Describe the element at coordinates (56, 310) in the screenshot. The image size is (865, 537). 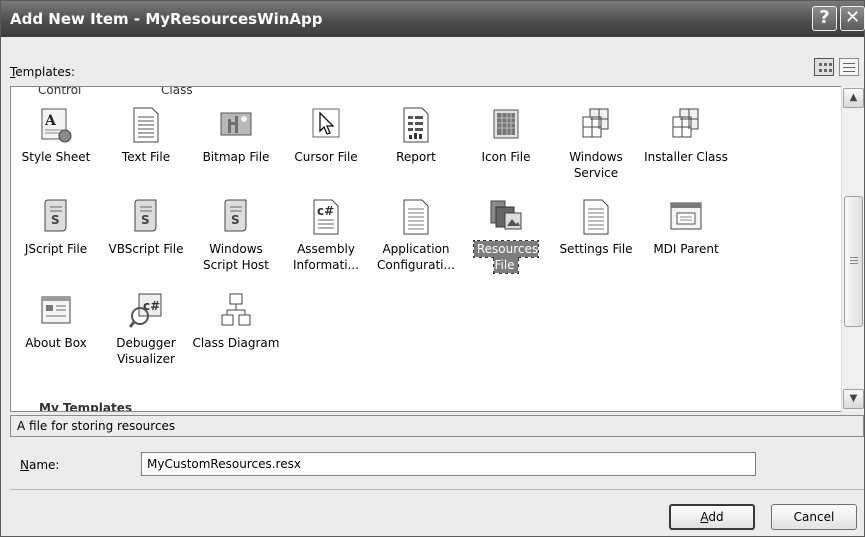
I see `about-box-icon` at that location.